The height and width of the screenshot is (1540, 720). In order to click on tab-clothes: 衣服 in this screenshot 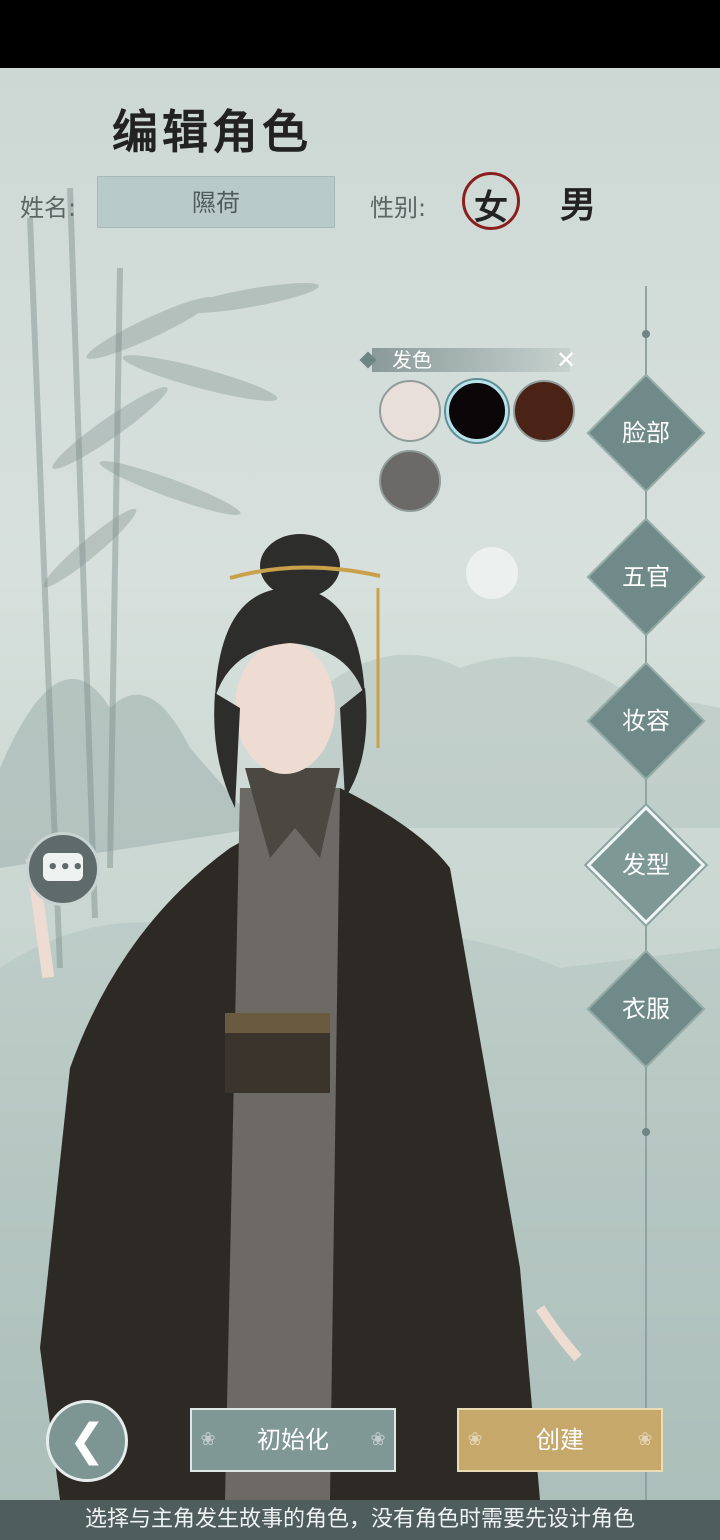, I will do `click(646, 1009)`.